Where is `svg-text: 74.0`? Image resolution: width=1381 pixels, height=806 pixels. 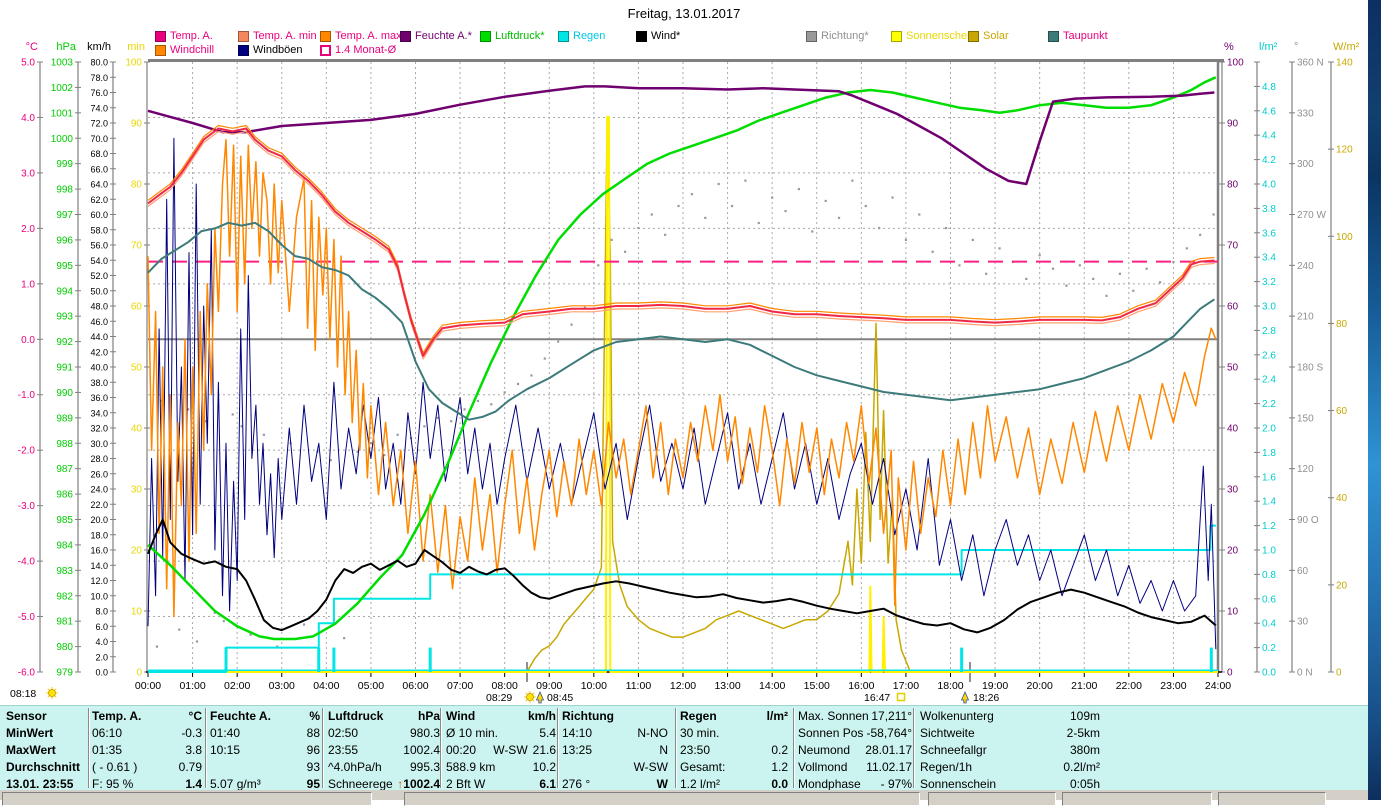 svg-text: 74.0 is located at coordinates (99, 108).